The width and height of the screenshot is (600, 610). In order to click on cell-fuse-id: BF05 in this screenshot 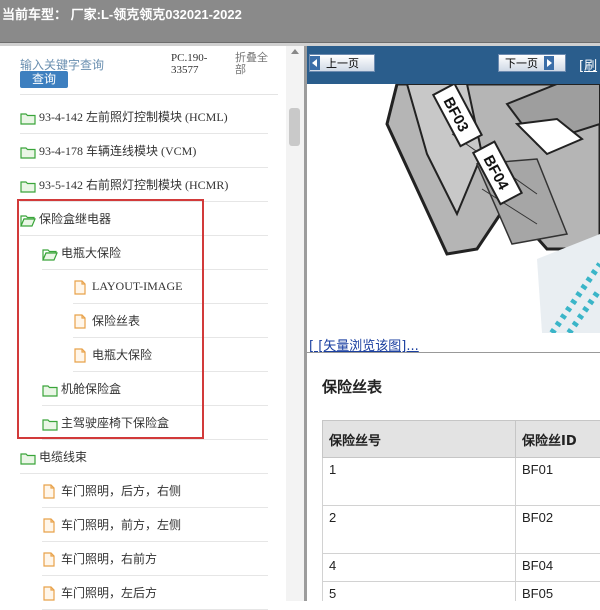, I will do `click(558, 592)`.